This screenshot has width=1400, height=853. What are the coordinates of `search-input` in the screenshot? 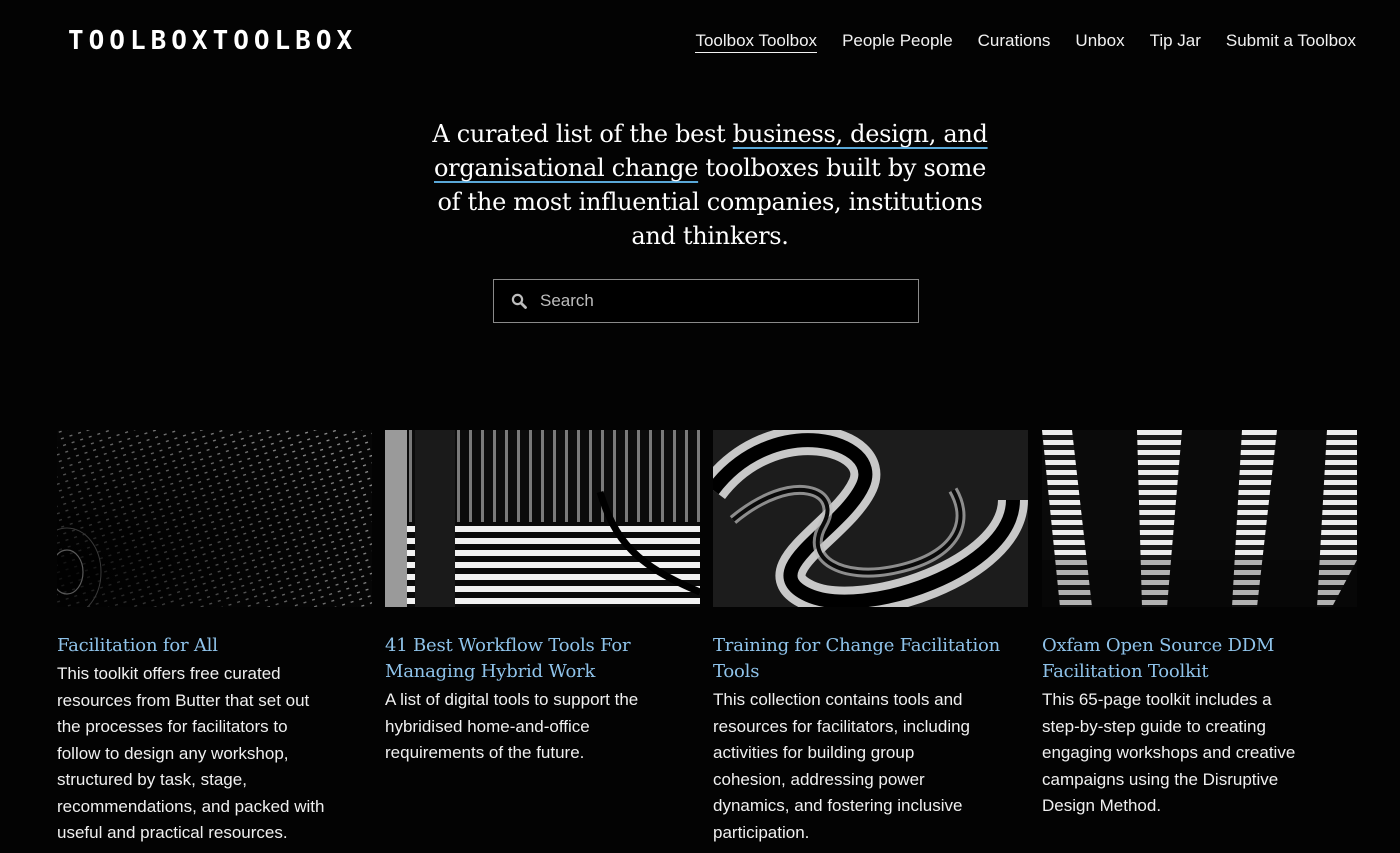 It's located at (720, 301).